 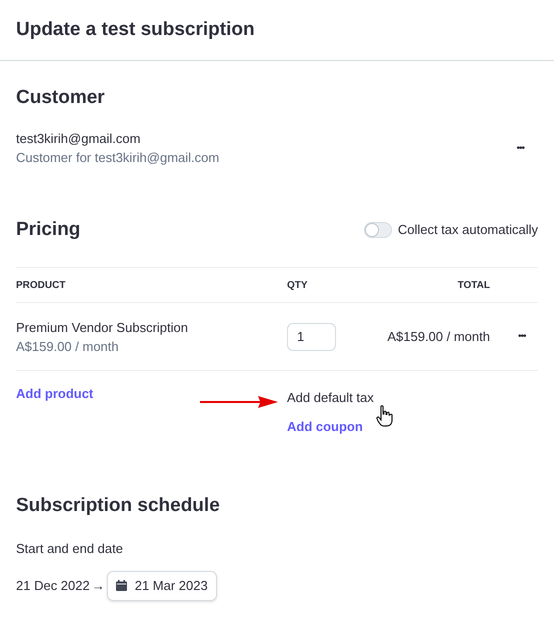 I want to click on quantity-field: 1, so click(x=311, y=336).